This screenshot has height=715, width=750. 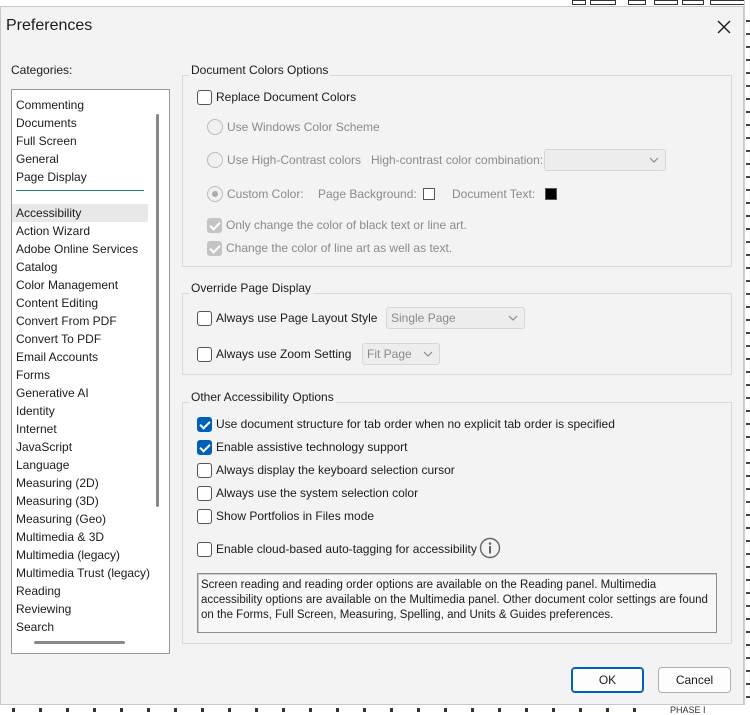 What do you see at coordinates (80, 609) in the screenshot?
I see `category-item: Reviewing` at bounding box center [80, 609].